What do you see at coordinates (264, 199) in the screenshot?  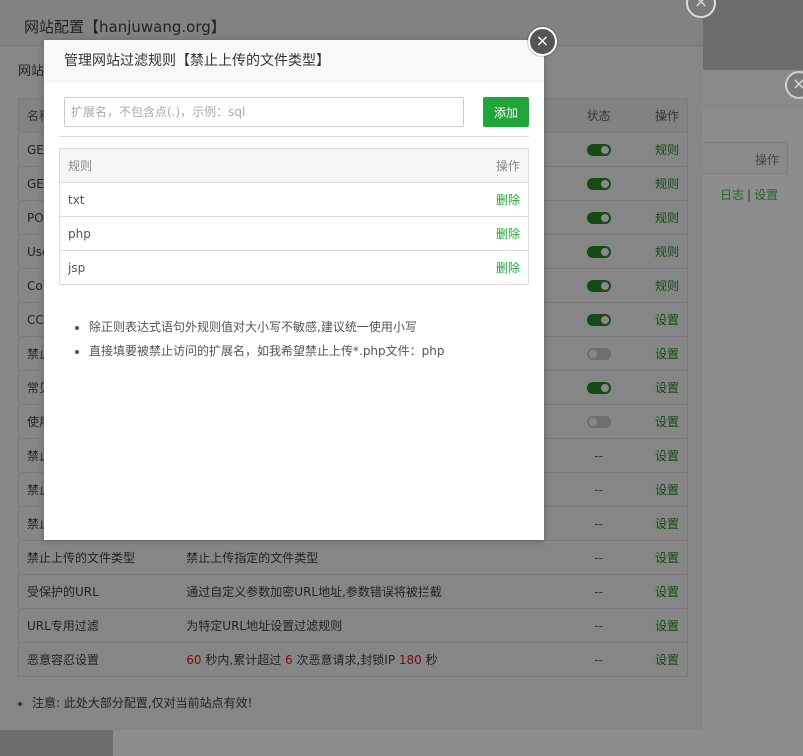 I see `rule-value: txt` at bounding box center [264, 199].